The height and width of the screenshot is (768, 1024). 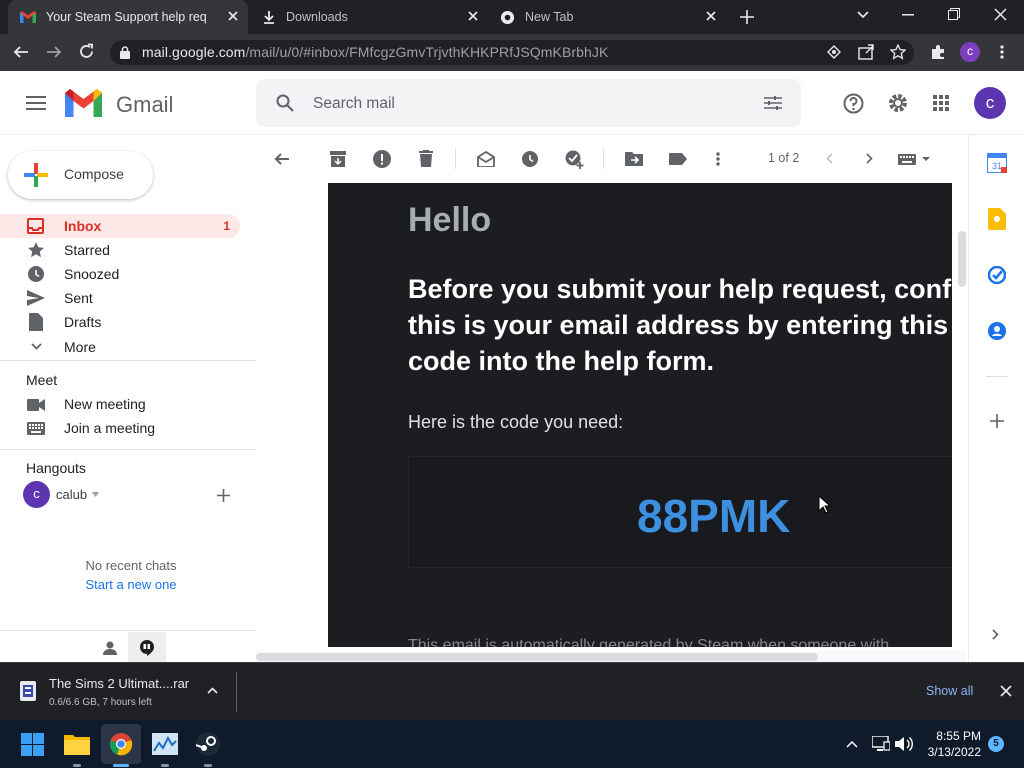 I want to click on compose-button: Compose, so click(x=80, y=175).